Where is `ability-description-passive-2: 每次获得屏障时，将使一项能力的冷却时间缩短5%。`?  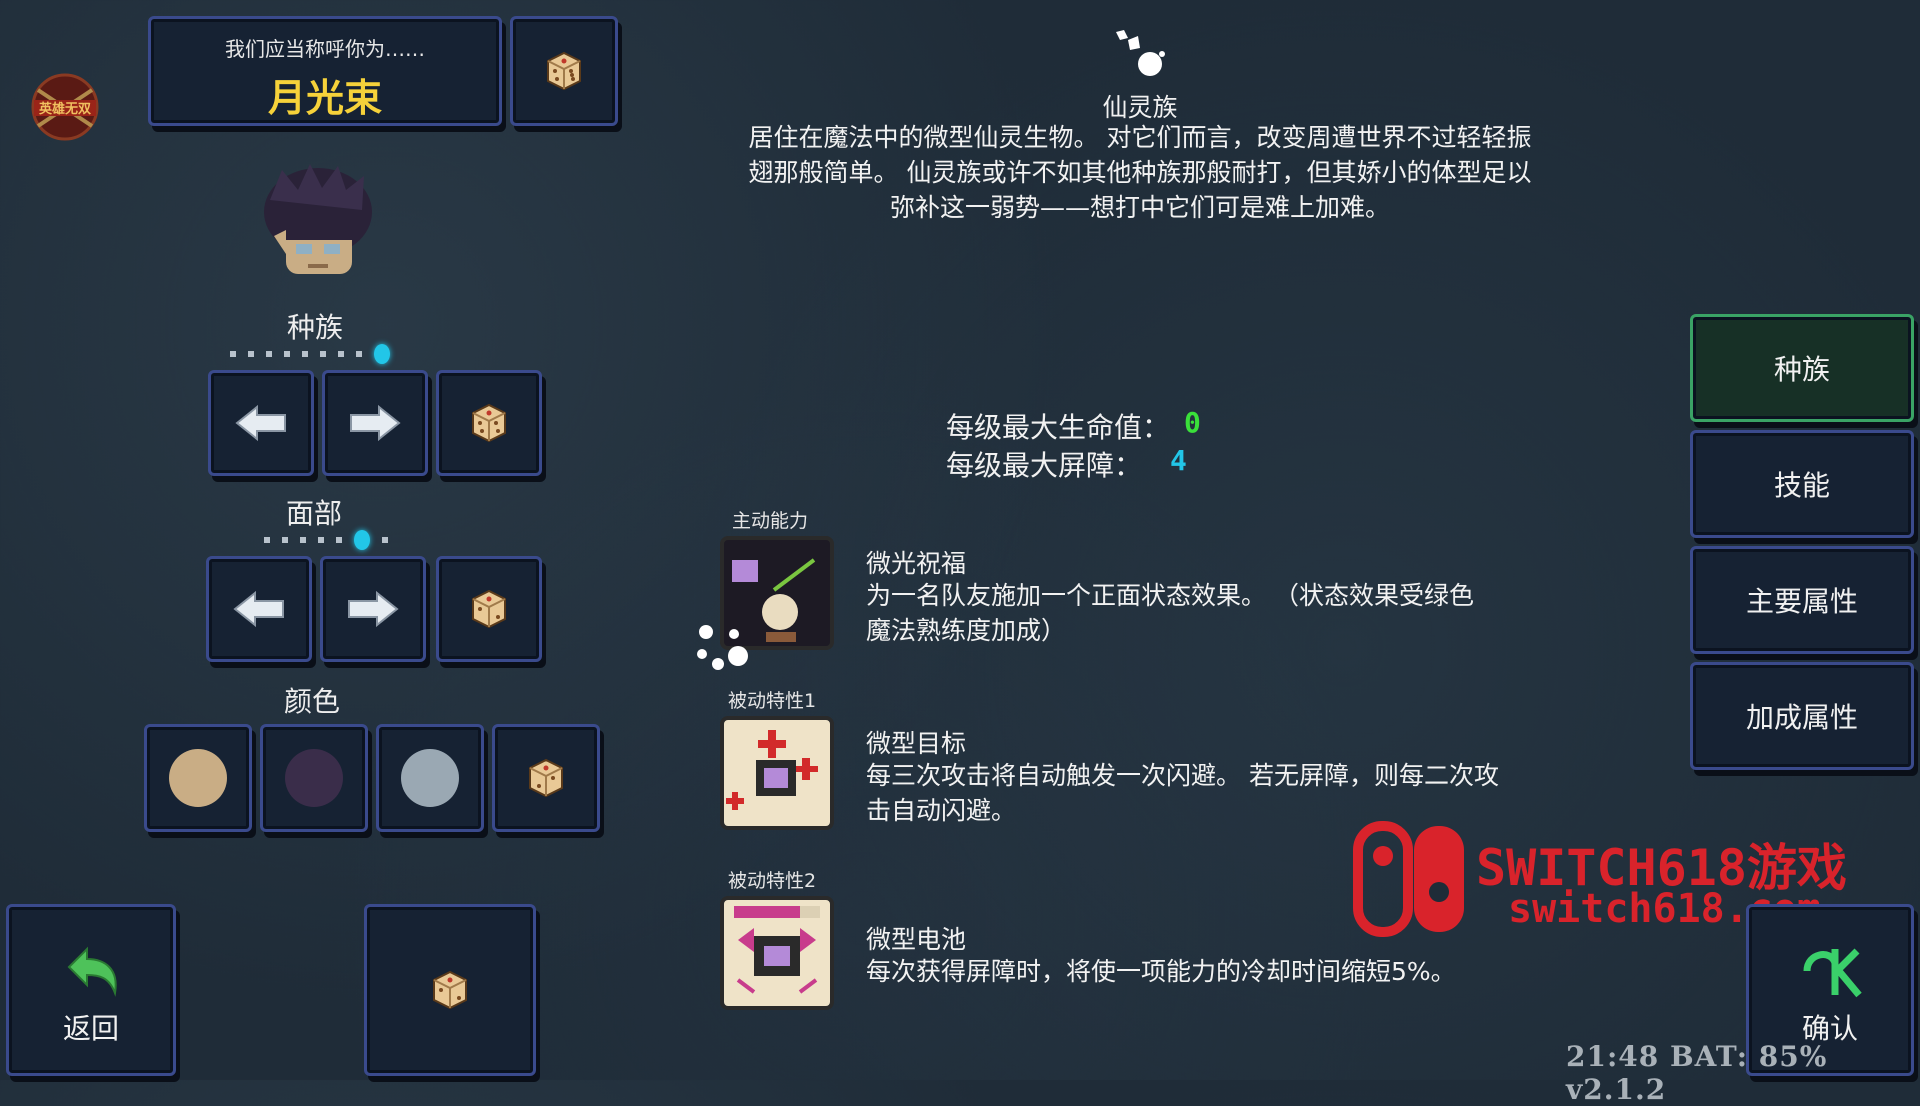 ability-description-passive-2: 每次获得屏障时，将使一项能力的冷却时间缩短5%。 is located at coordinates (1236, 971).